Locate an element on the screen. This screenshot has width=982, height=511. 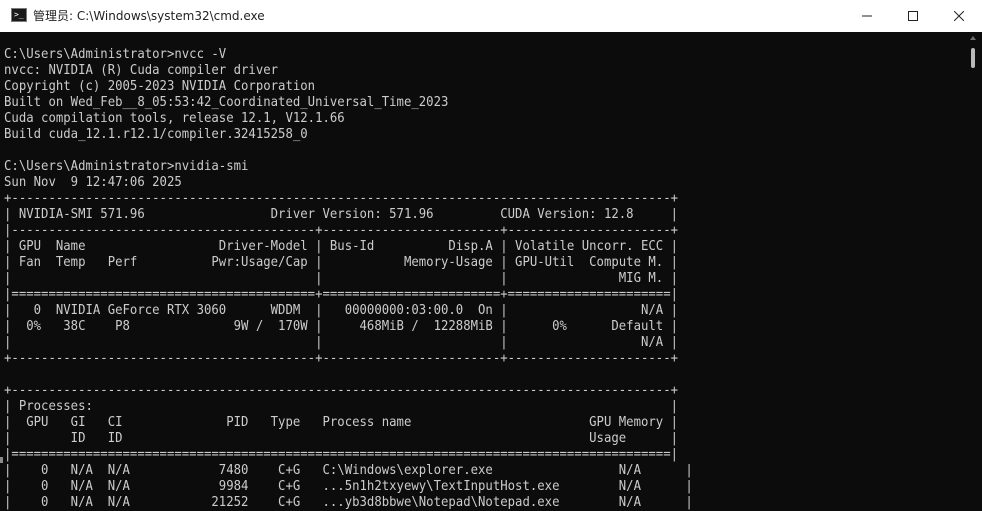
close-button is located at coordinates (959, 16).